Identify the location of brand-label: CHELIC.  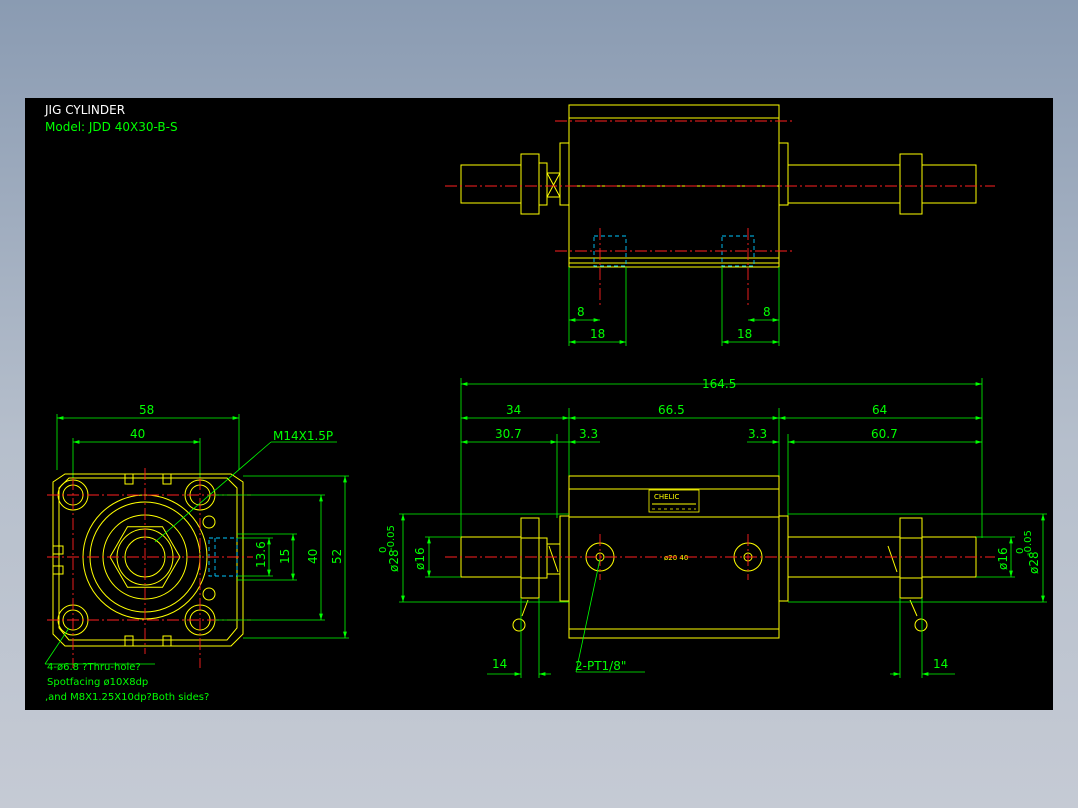
(667, 497).